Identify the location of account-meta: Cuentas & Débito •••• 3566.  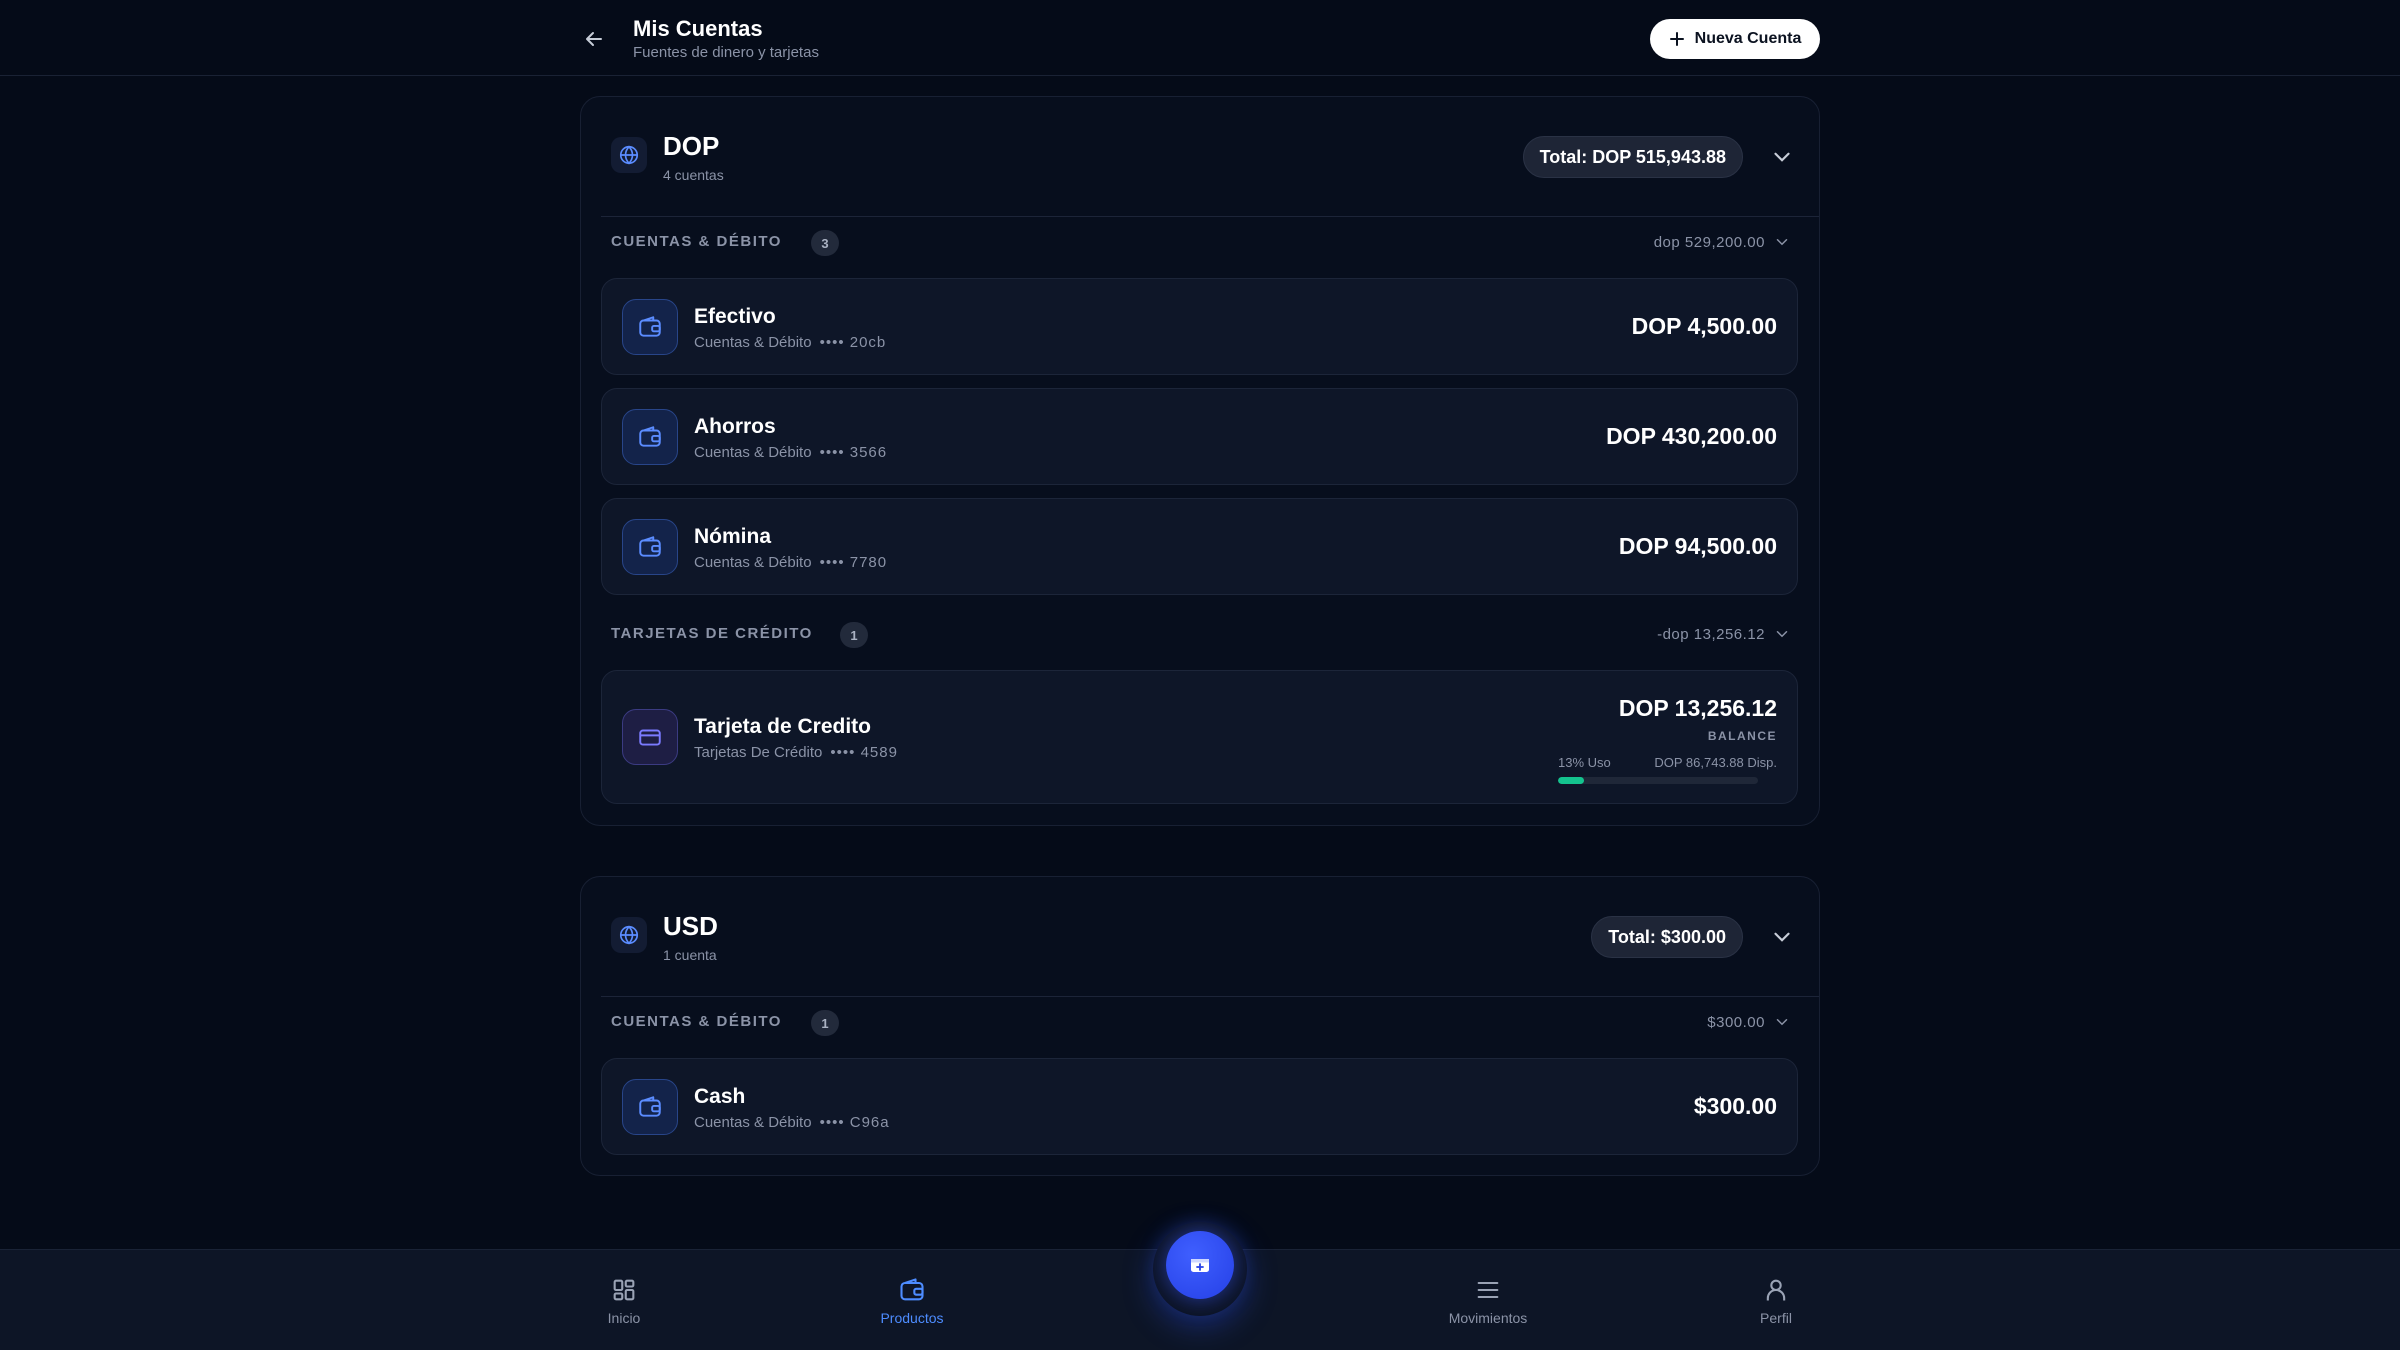
(791, 452).